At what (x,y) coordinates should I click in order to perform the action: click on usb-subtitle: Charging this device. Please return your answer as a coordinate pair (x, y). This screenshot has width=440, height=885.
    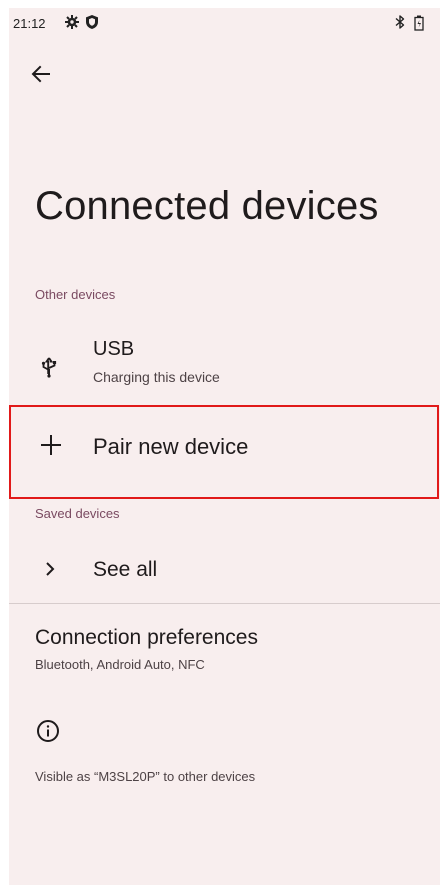
    Looking at the image, I should click on (156, 377).